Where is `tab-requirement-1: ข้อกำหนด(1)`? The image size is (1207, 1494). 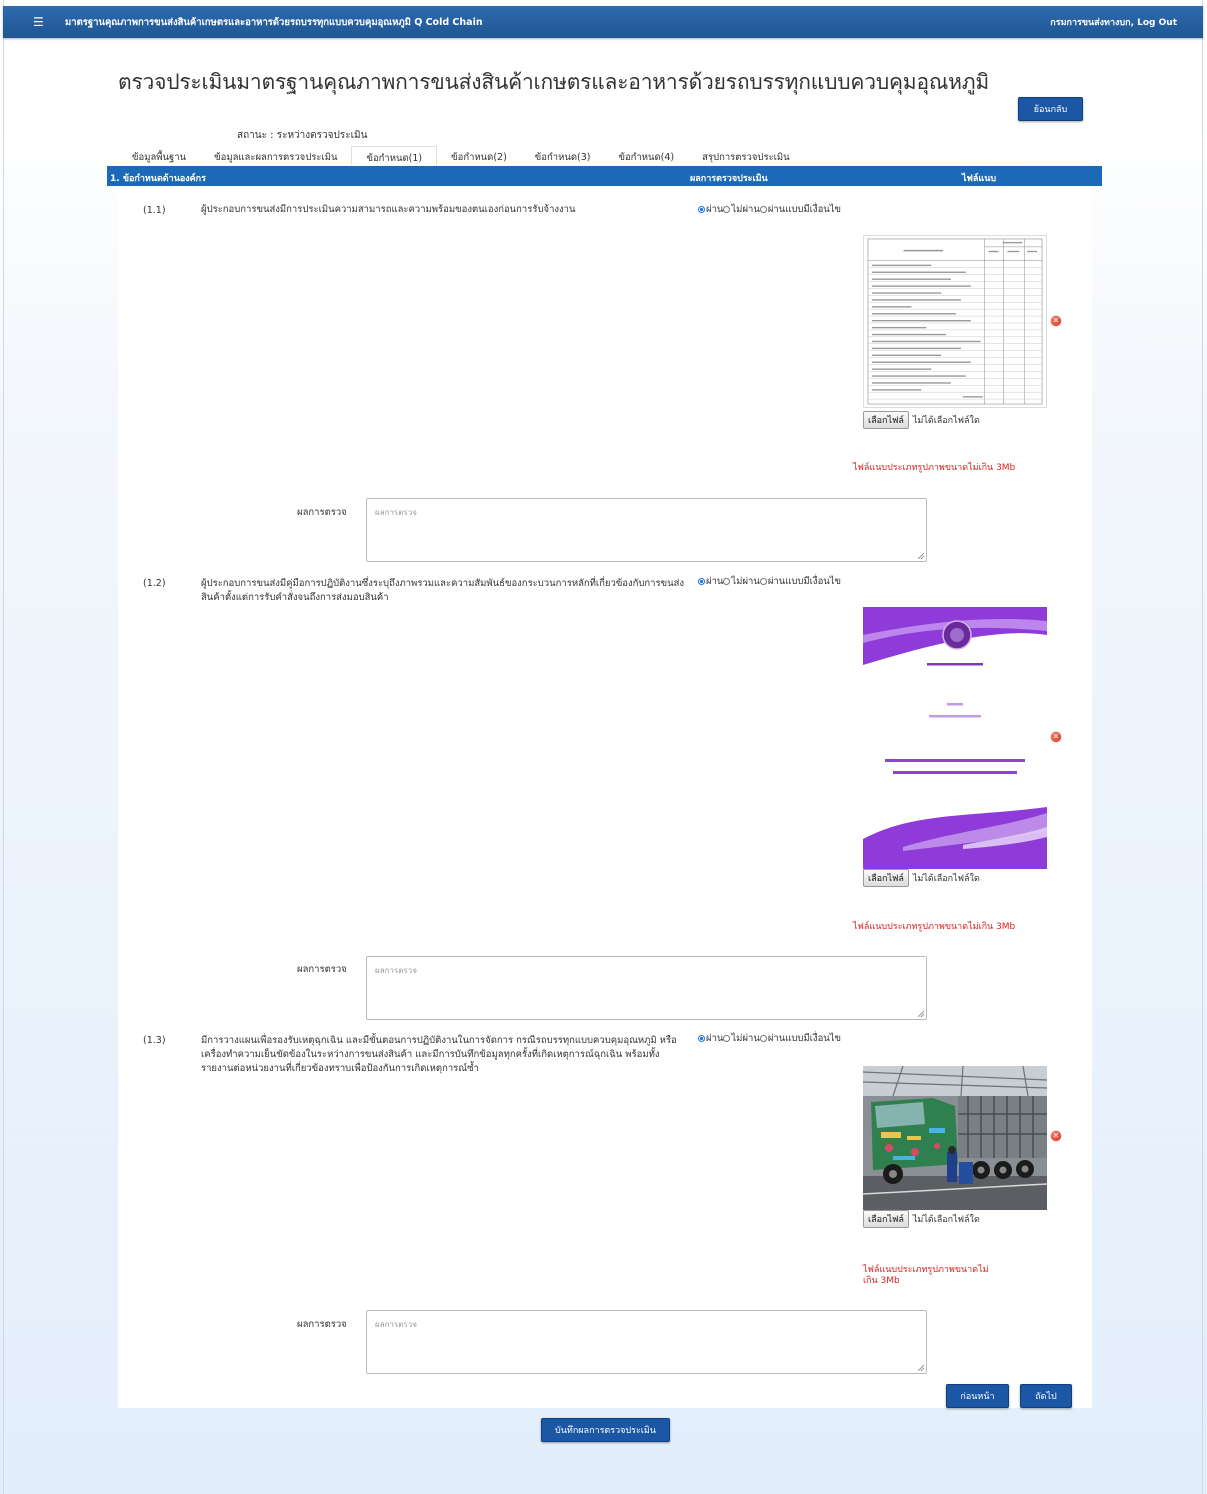
tab-requirement-1: ข้อกำหนด(1) is located at coordinates (394, 155).